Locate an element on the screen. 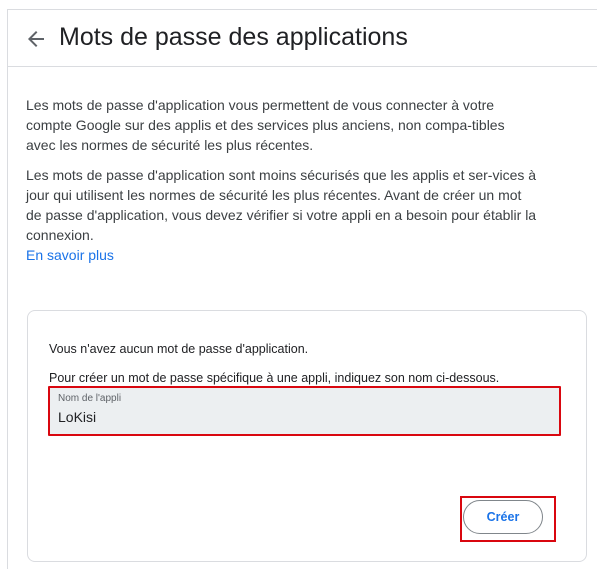 The height and width of the screenshot is (569, 597). header: Mots de passe des applications is located at coordinates (302, 38).